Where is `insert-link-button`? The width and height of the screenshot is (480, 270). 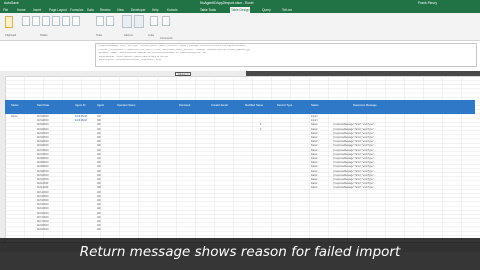
insert-link-button is located at coordinates (154, 21).